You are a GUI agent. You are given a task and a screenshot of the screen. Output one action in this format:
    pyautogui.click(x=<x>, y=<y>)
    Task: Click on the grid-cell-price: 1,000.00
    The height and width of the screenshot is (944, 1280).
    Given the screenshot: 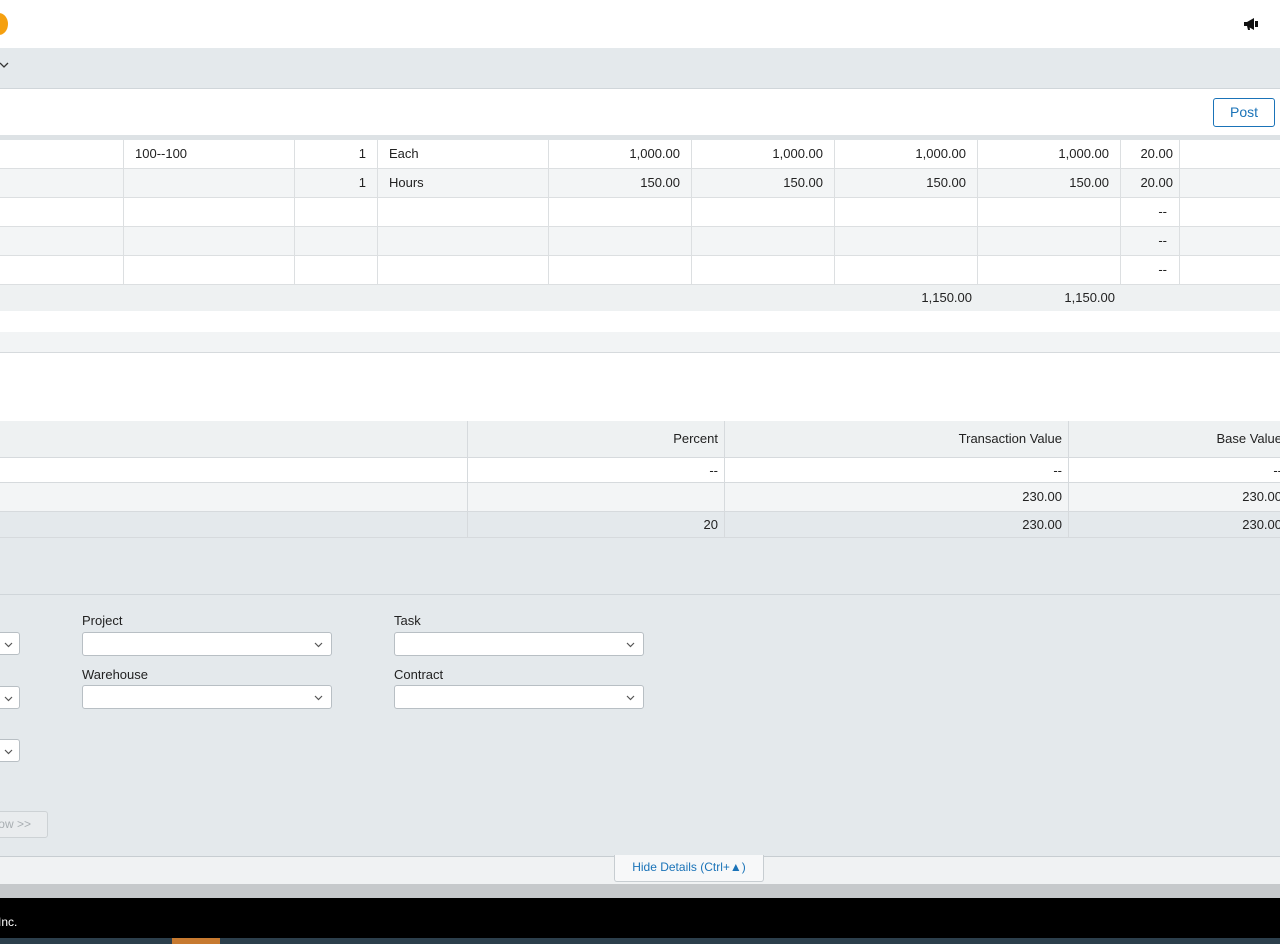 What is the action you would take?
    pyautogui.click(x=620, y=154)
    